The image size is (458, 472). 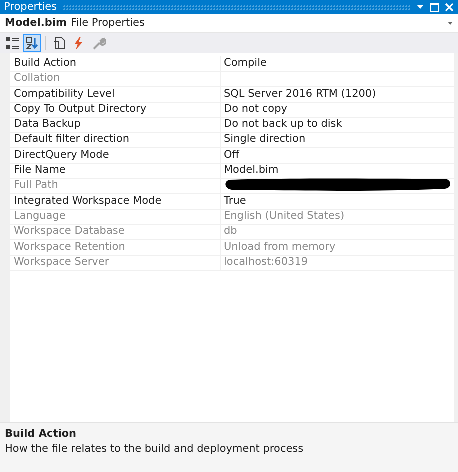 I want to click on property-name: Data Backup, so click(x=115, y=125).